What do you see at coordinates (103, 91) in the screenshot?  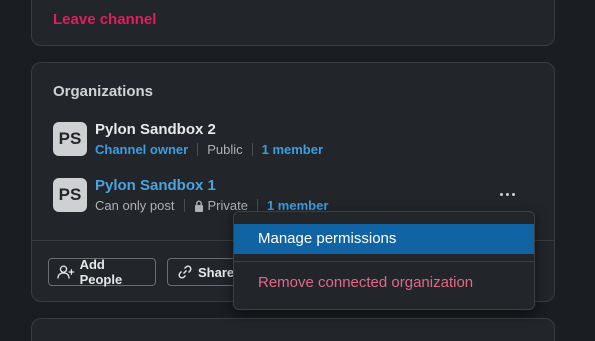 I see `organizations-title: Organizations` at bounding box center [103, 91].